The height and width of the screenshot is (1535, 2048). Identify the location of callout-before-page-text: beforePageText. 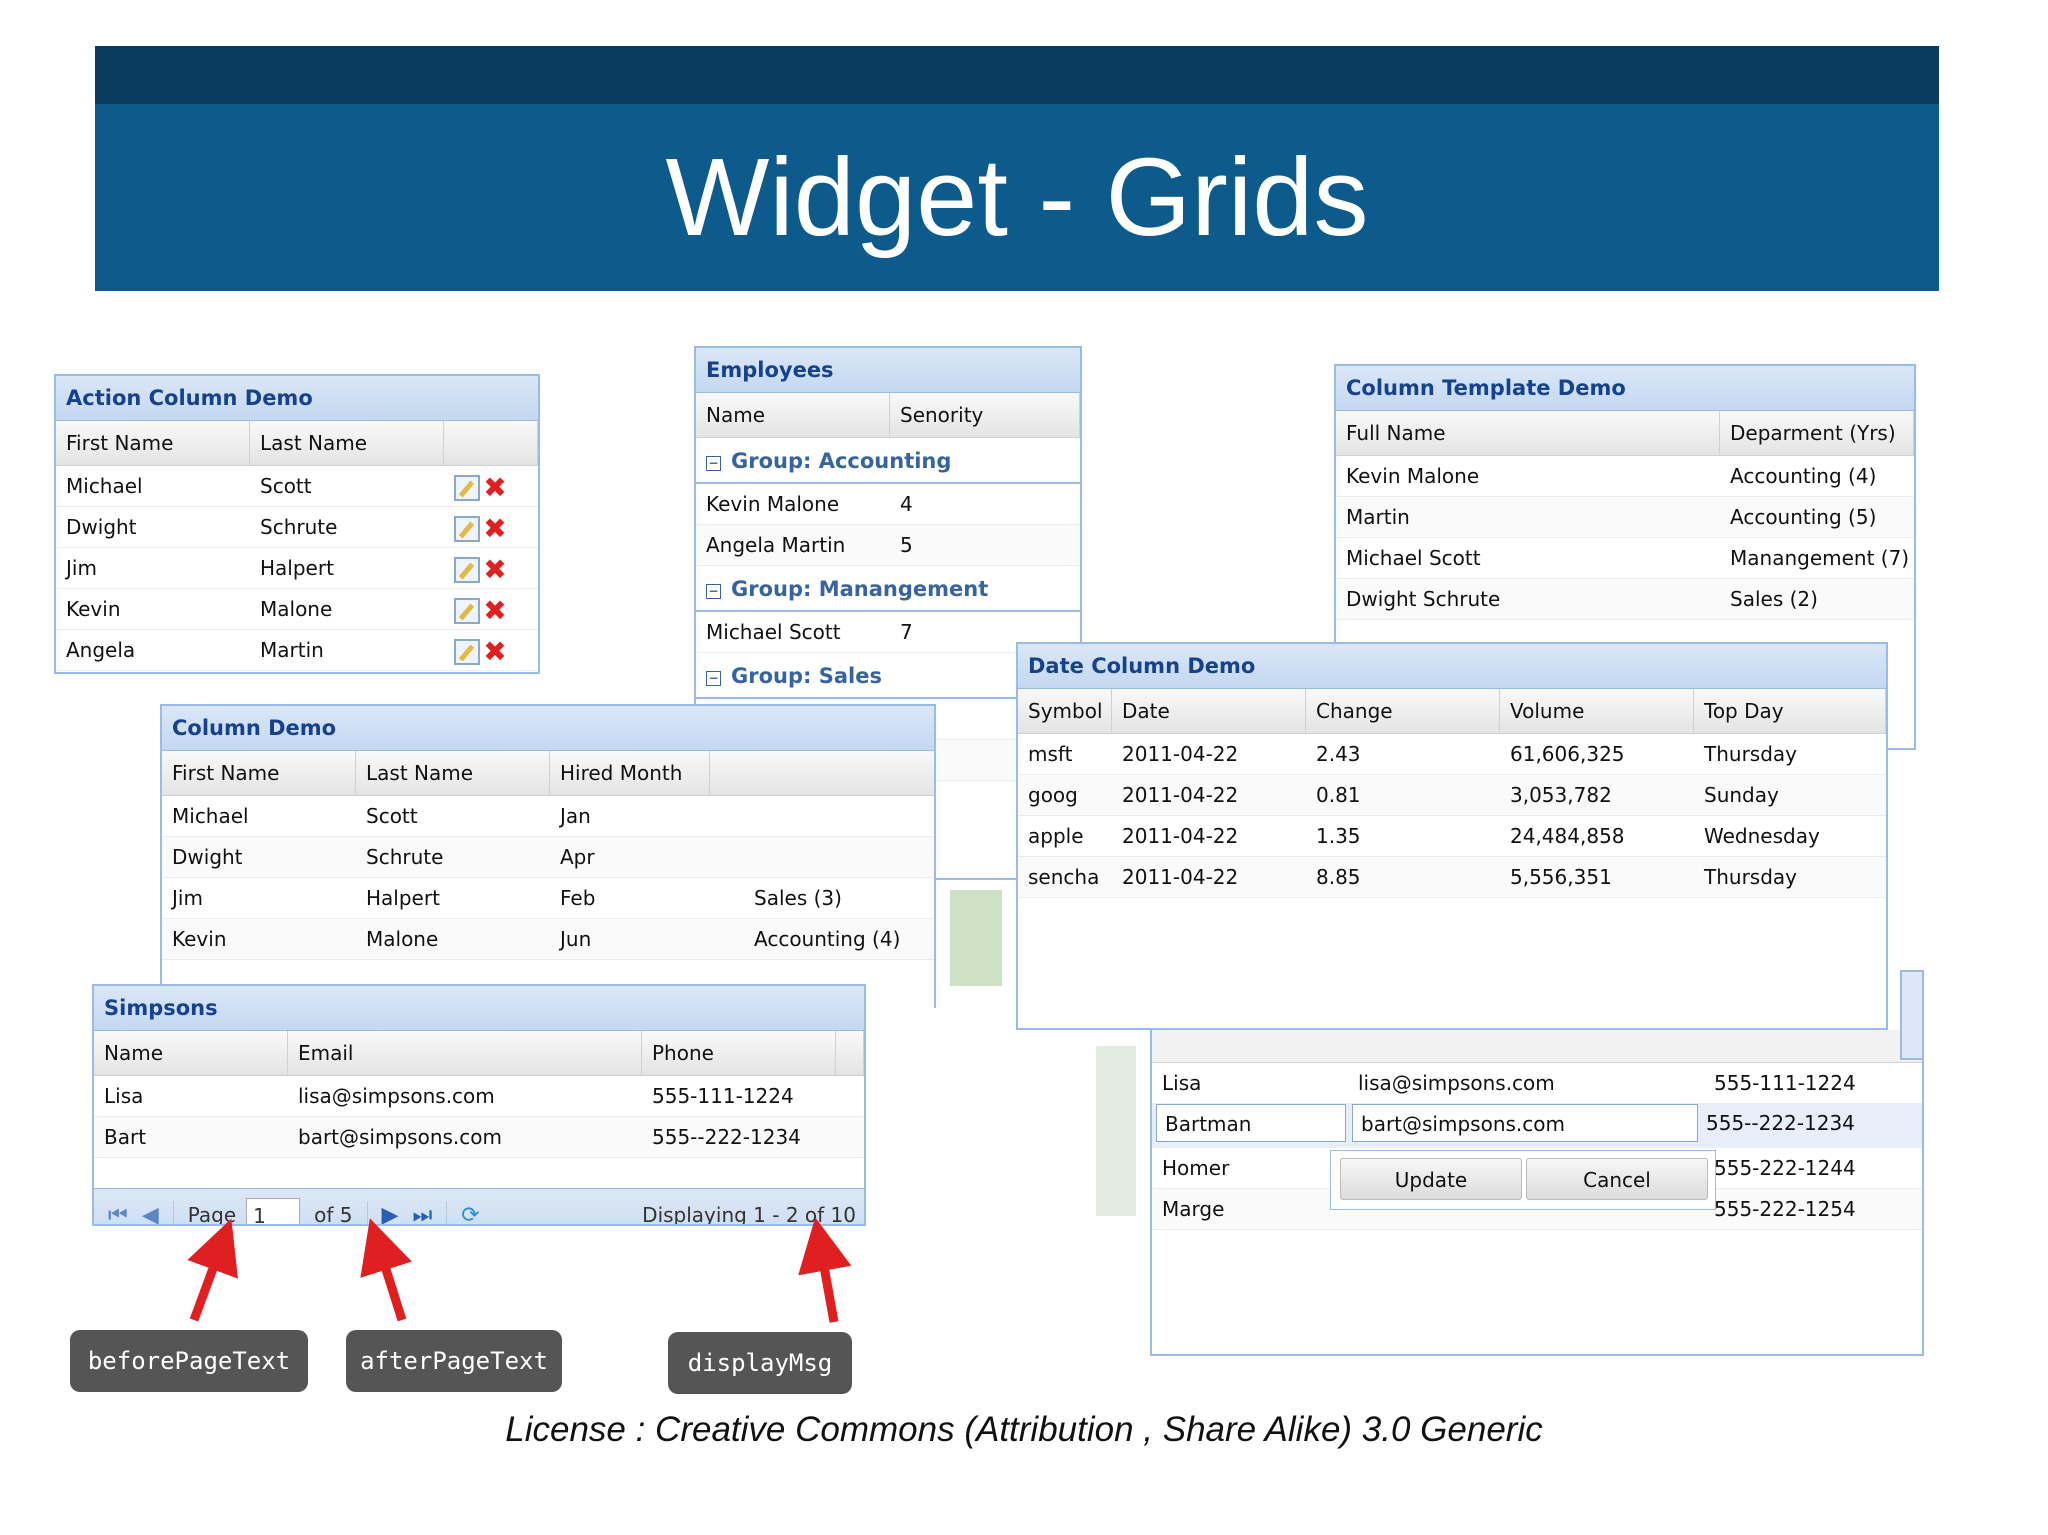
(189, 1361).